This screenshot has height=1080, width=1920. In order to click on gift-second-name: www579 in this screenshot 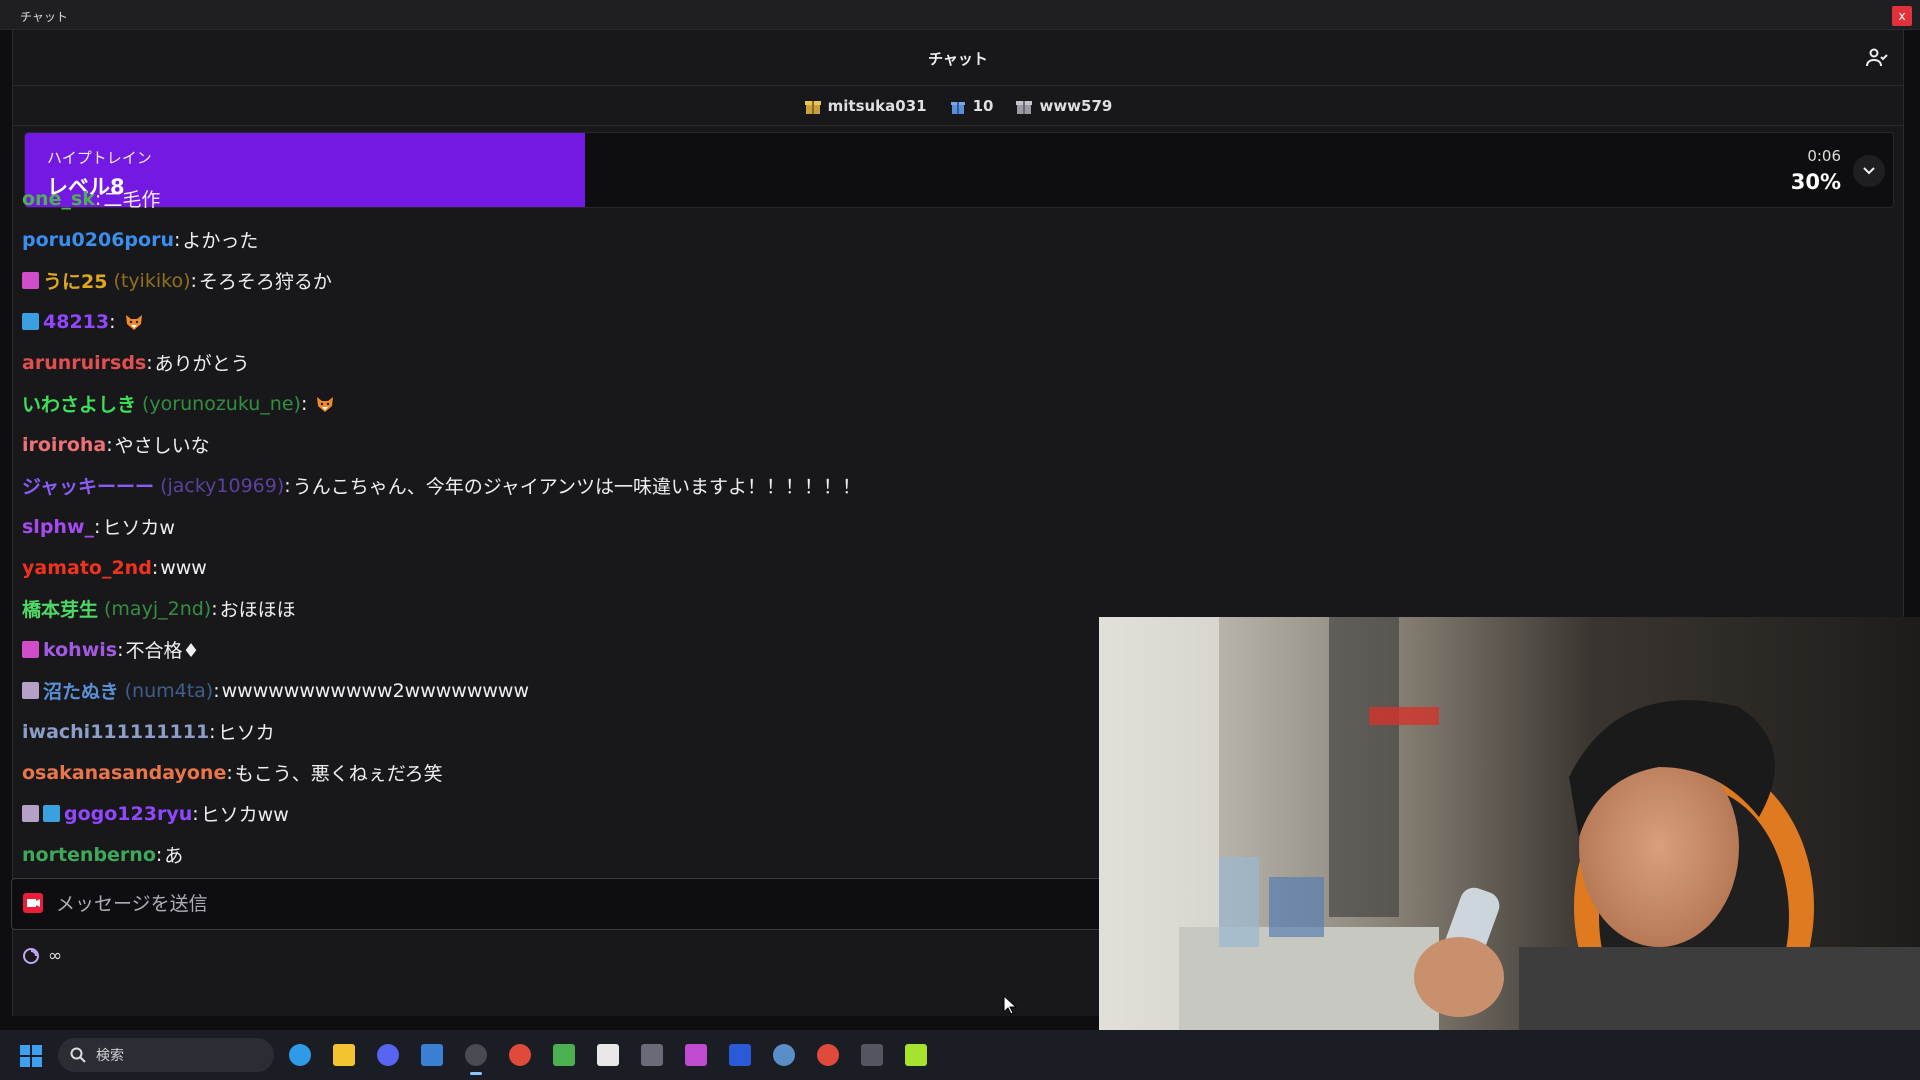, I will do `click(1076, 105)`.